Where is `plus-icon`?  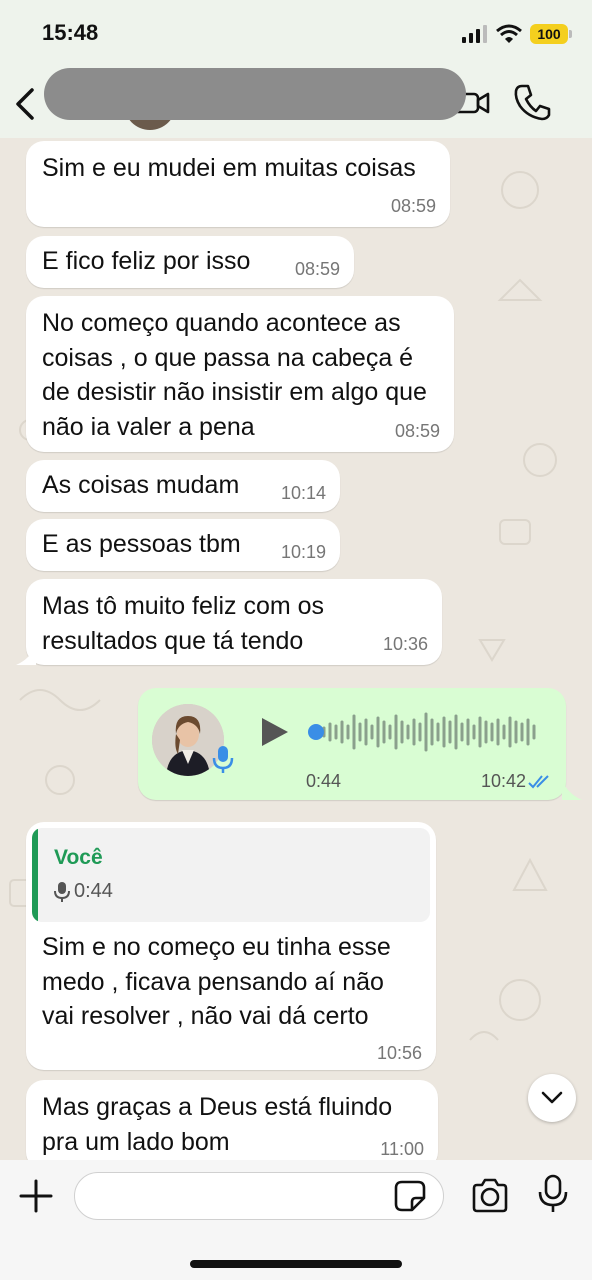
plus-icon is located at coordinates (36, 1196).